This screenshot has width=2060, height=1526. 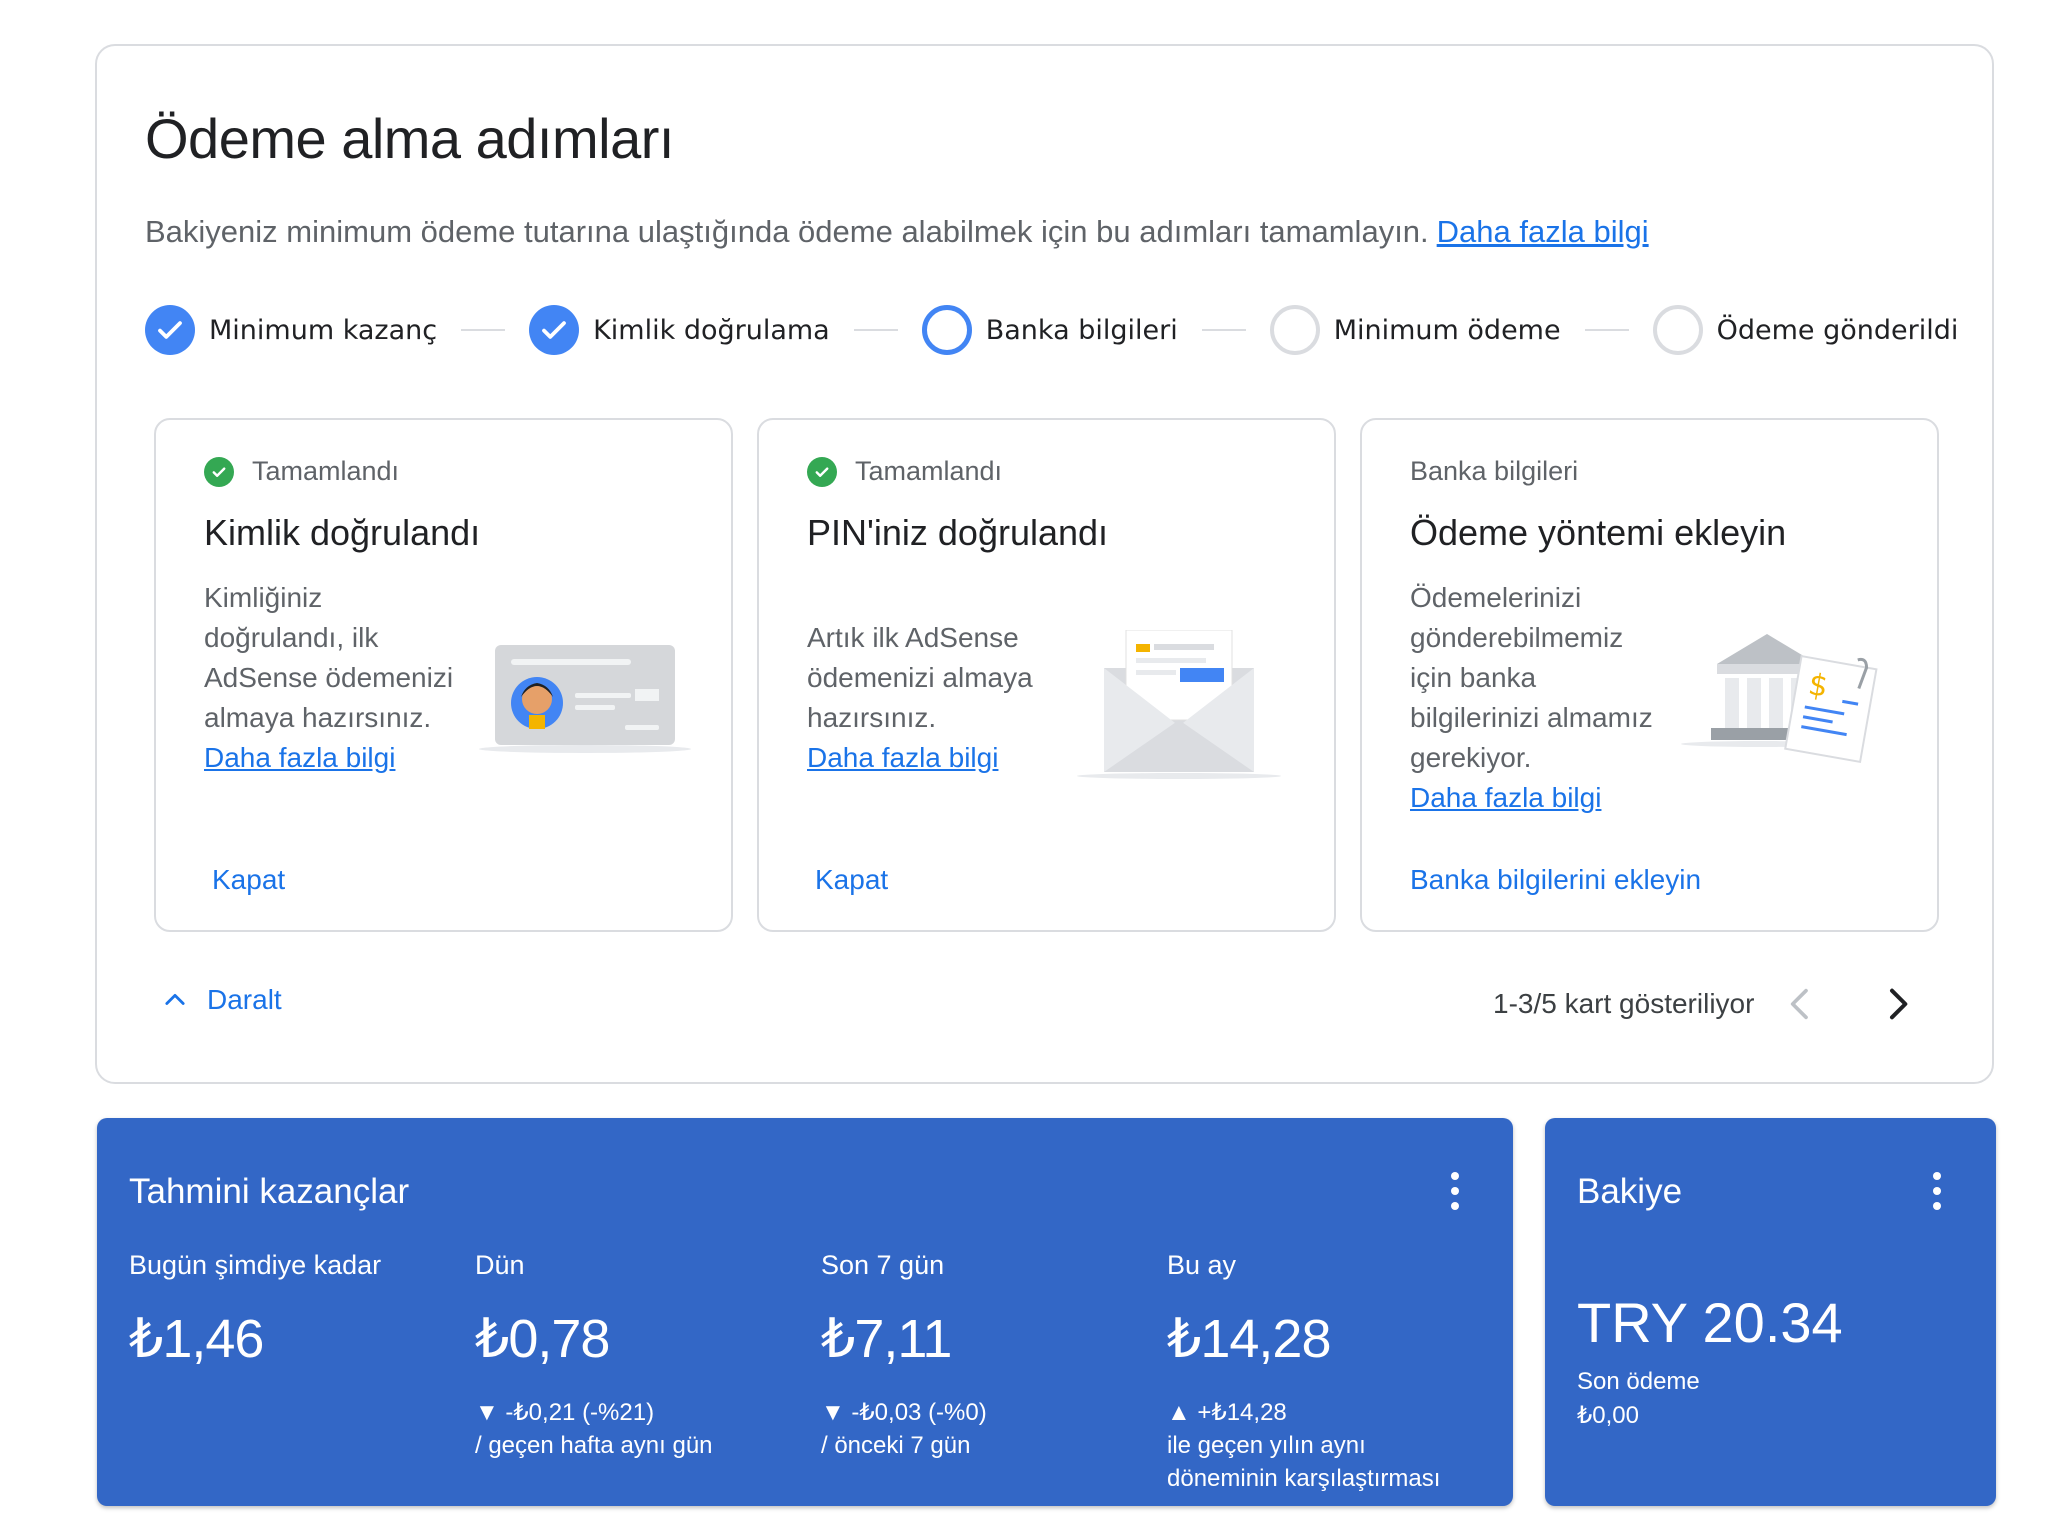 What do you see at coordinates (1304, 1478) in the screenshot?
I see `change-compare-2: döneminin karşılaştırması` at bounding box center [1304, 1478].